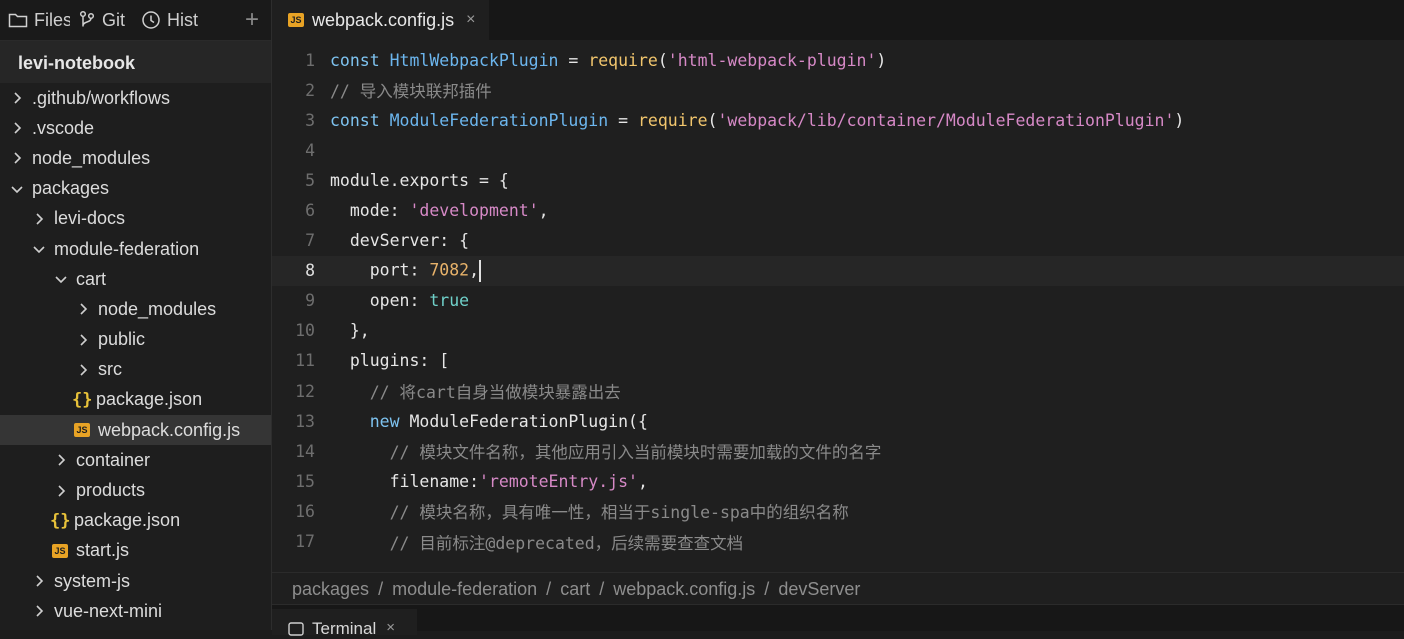 The image size is (1404, 639). I want to click on breadcrumb-item: cart, so click(575, 589).